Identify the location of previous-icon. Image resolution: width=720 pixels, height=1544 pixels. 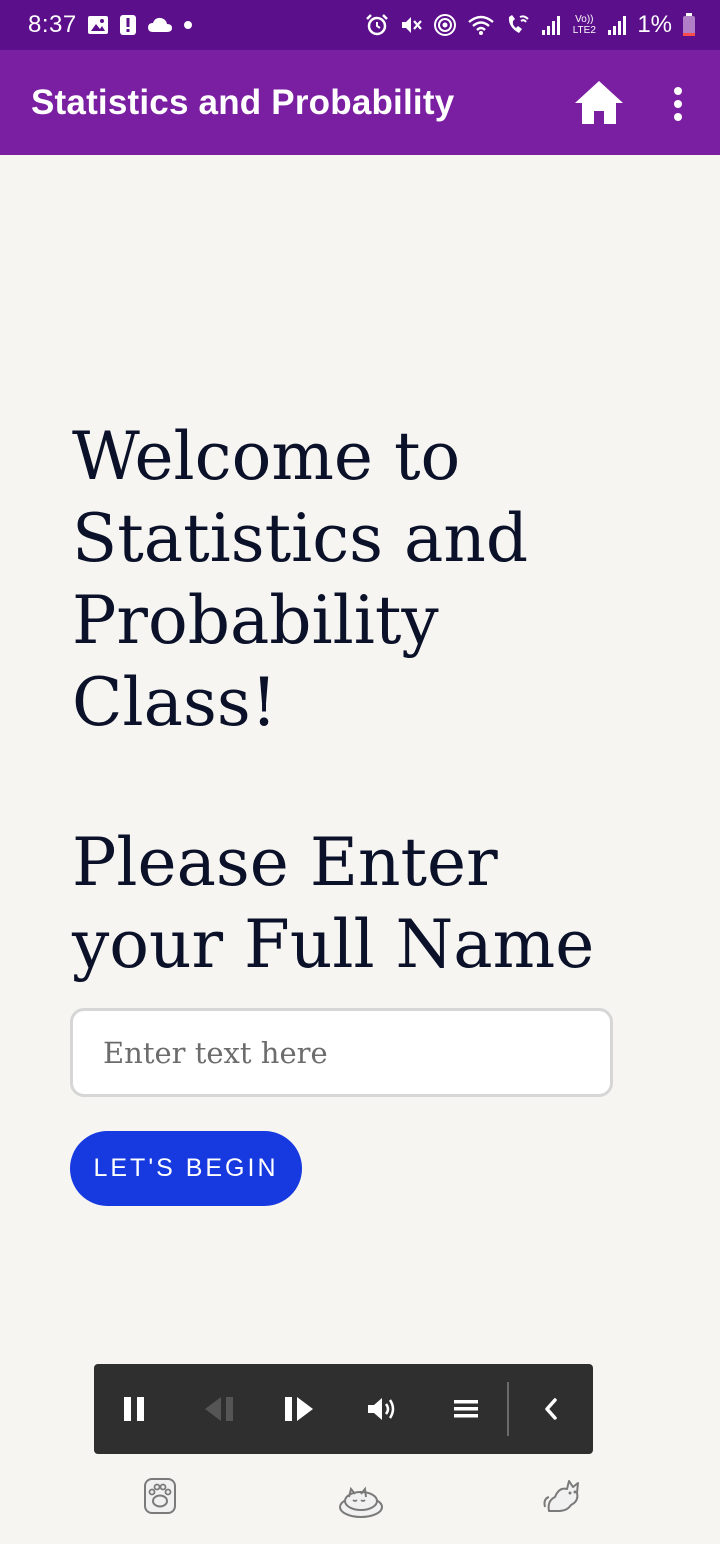
(219, 1409).